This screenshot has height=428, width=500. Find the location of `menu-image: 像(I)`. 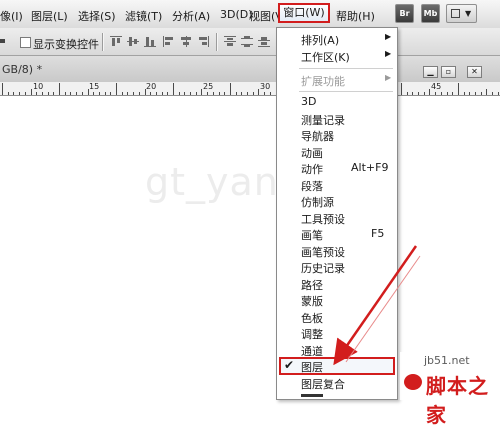

menu-image: 像(I) is located at coordinates (11, 16).